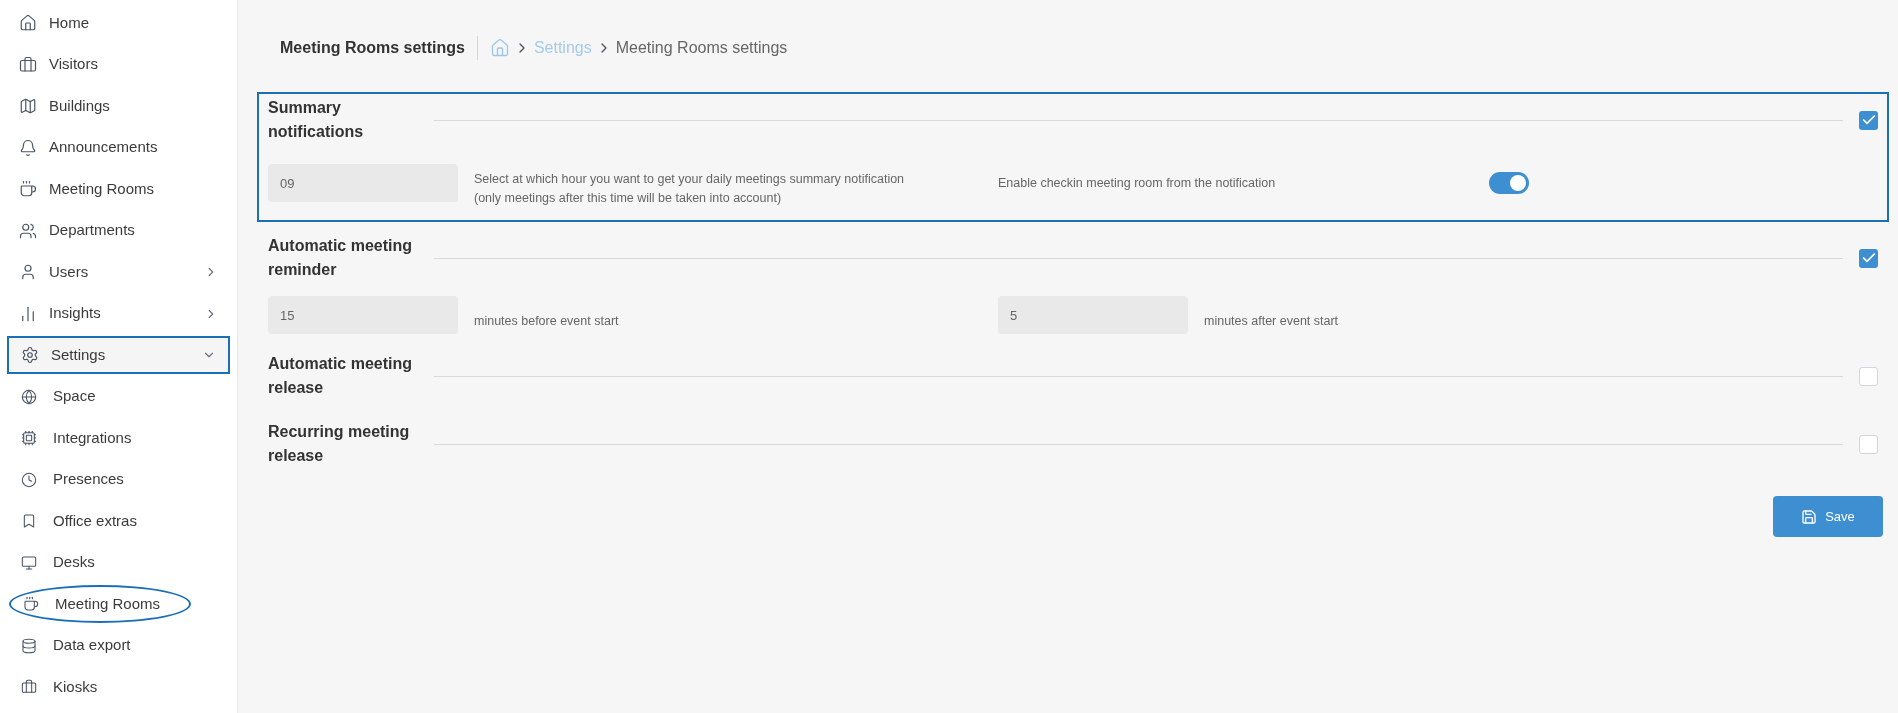 The image size is (1898, 713). Describe the element at coordinates (118, 562) in the screenshot. I see `sidebar-subitem: Desks` at that location.